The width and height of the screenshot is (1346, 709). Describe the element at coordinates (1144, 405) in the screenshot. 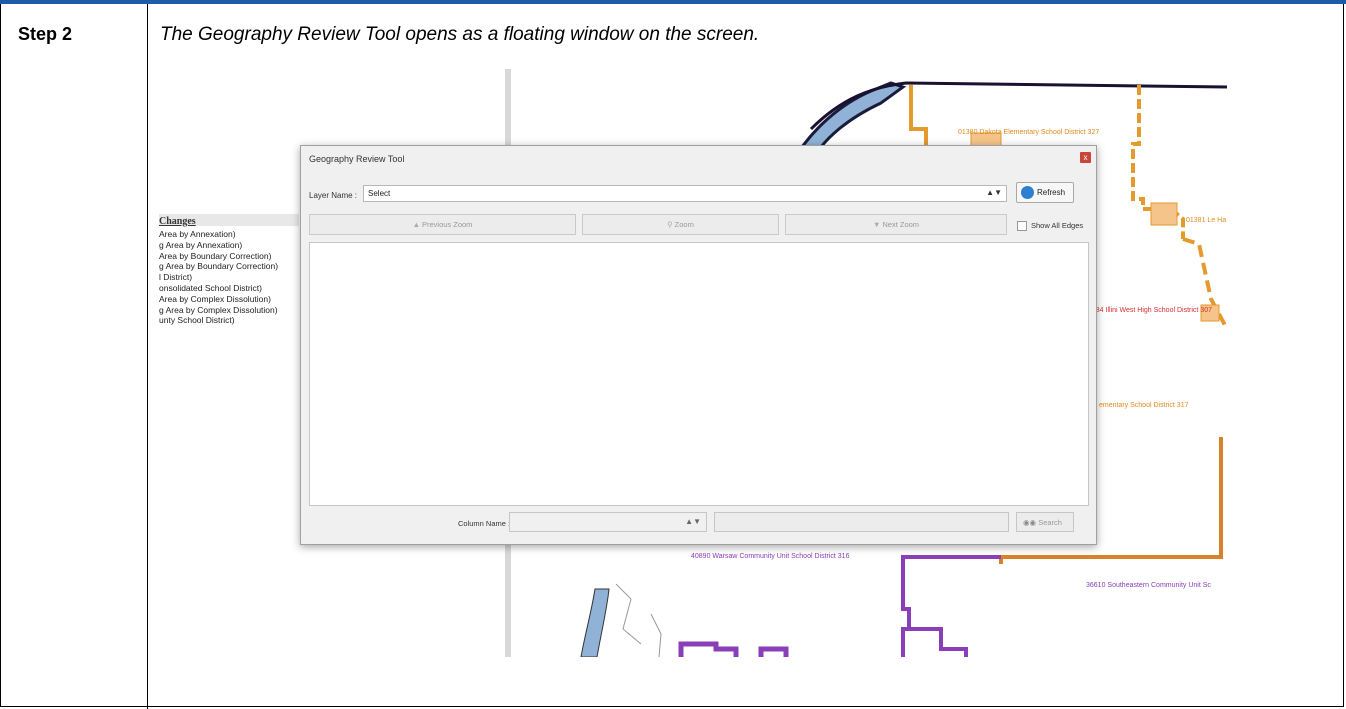

I see `map-district-label: ementary School District 317` at that location.